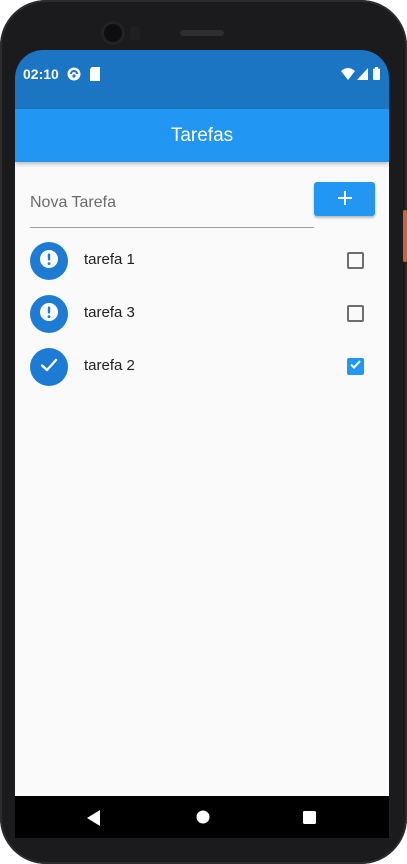 The height and width of the screenshot is (864, 407). I want to click on power-button, so click(405, 236).